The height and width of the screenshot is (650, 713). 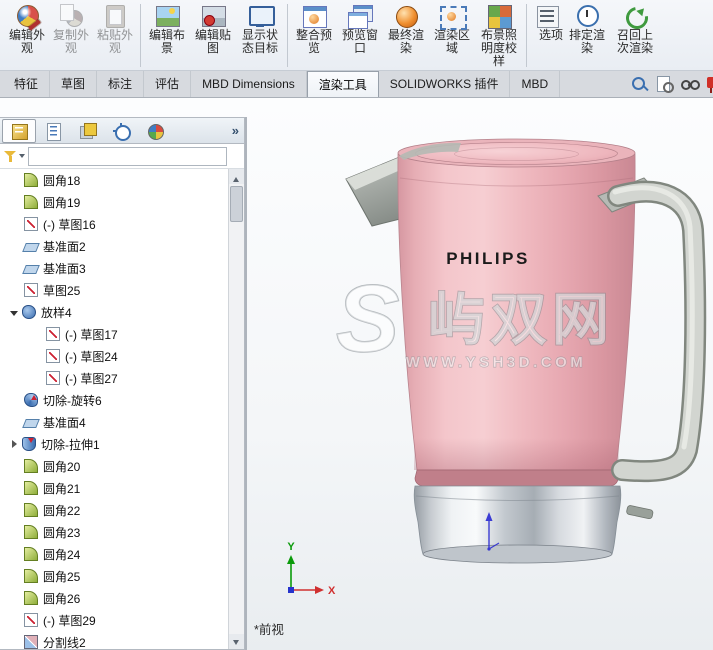 What do you see at coordinates (114, 640) in the screenshot?
I see `tree-item: 分割线2` at bounding box center [114, 640].